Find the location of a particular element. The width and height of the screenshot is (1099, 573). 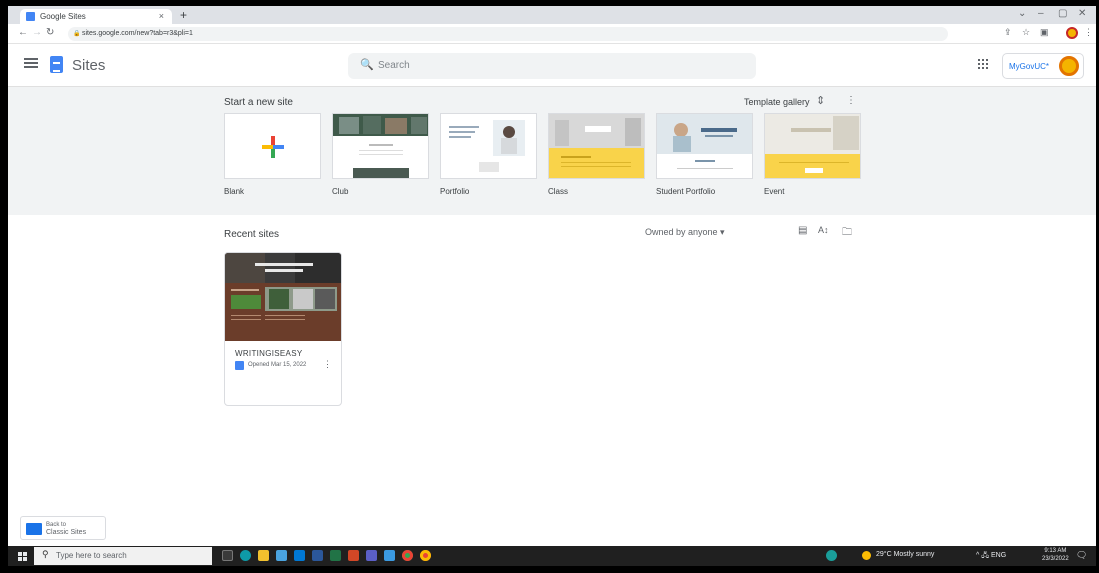

event-preview-image is located at coordinates (812, 146).